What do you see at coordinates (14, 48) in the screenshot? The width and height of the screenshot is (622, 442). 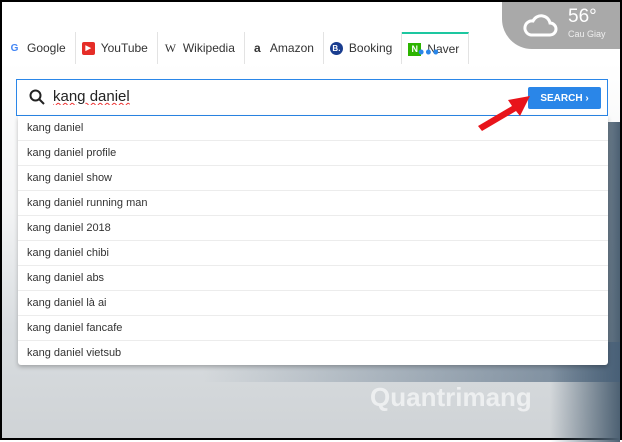 I see `google-icon: G` at bounding box center [14, 48].